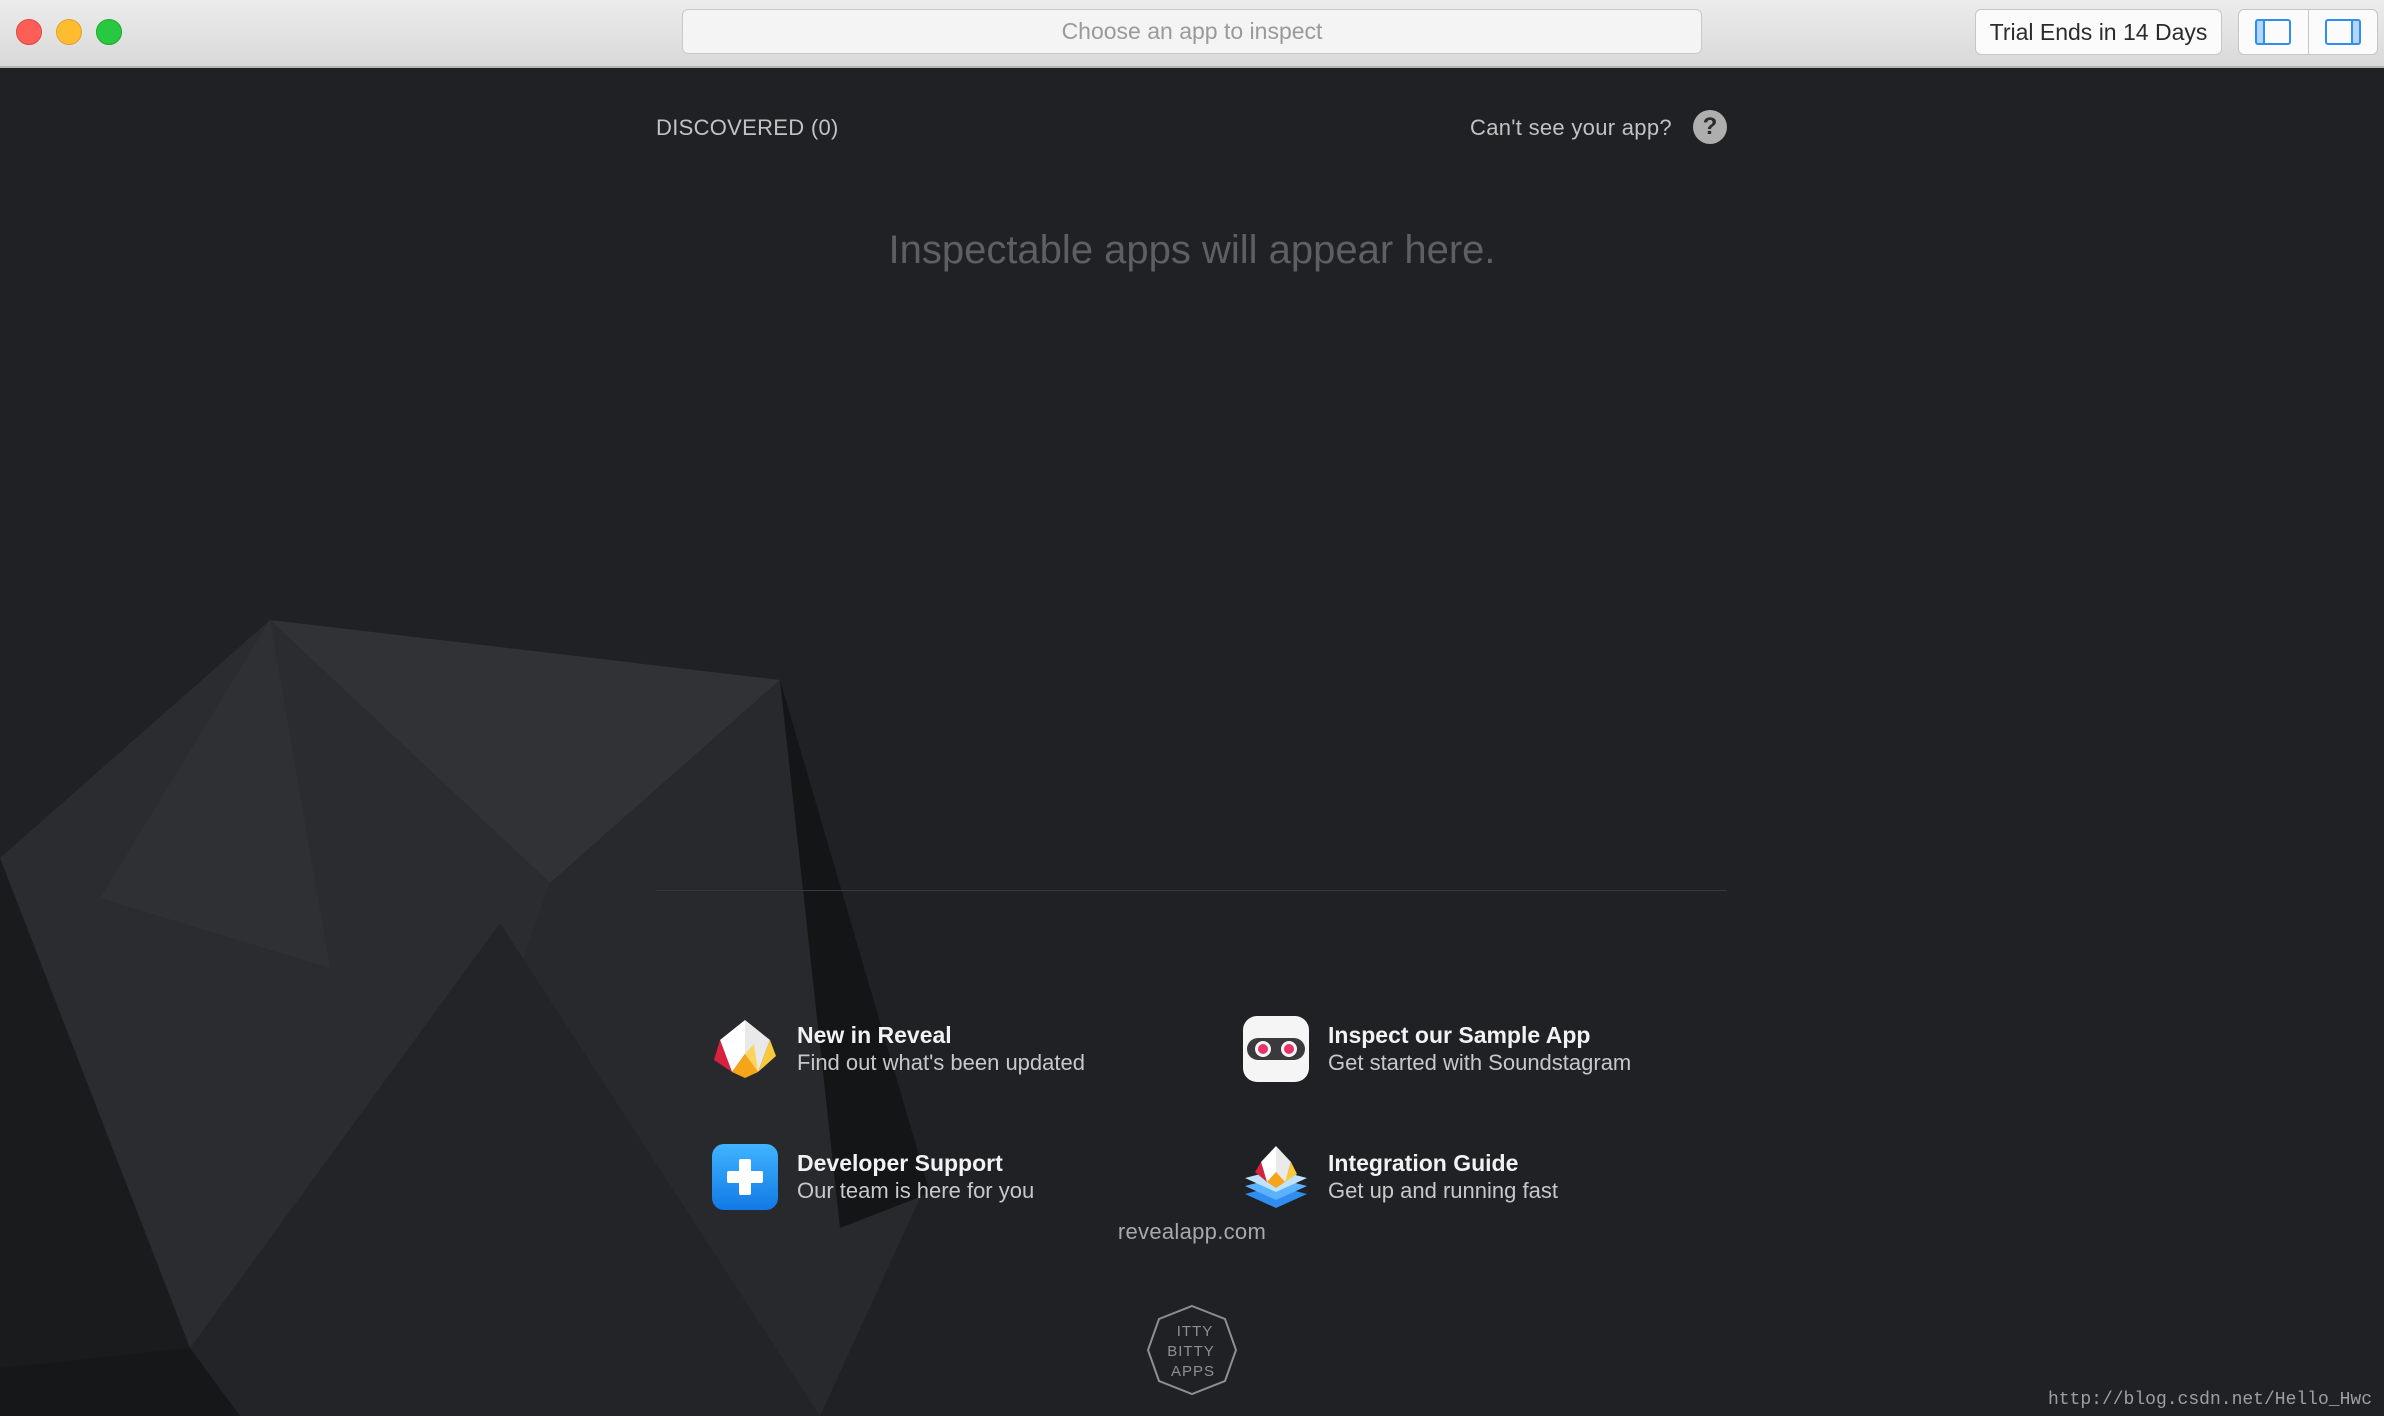 The height and width of the screenshot is (1416, 2384). What do you see at coordinates (916, 1190) in the screenshot?
I see `link-subtitle: Our team is here for you` at bounding box center [916, 1190].